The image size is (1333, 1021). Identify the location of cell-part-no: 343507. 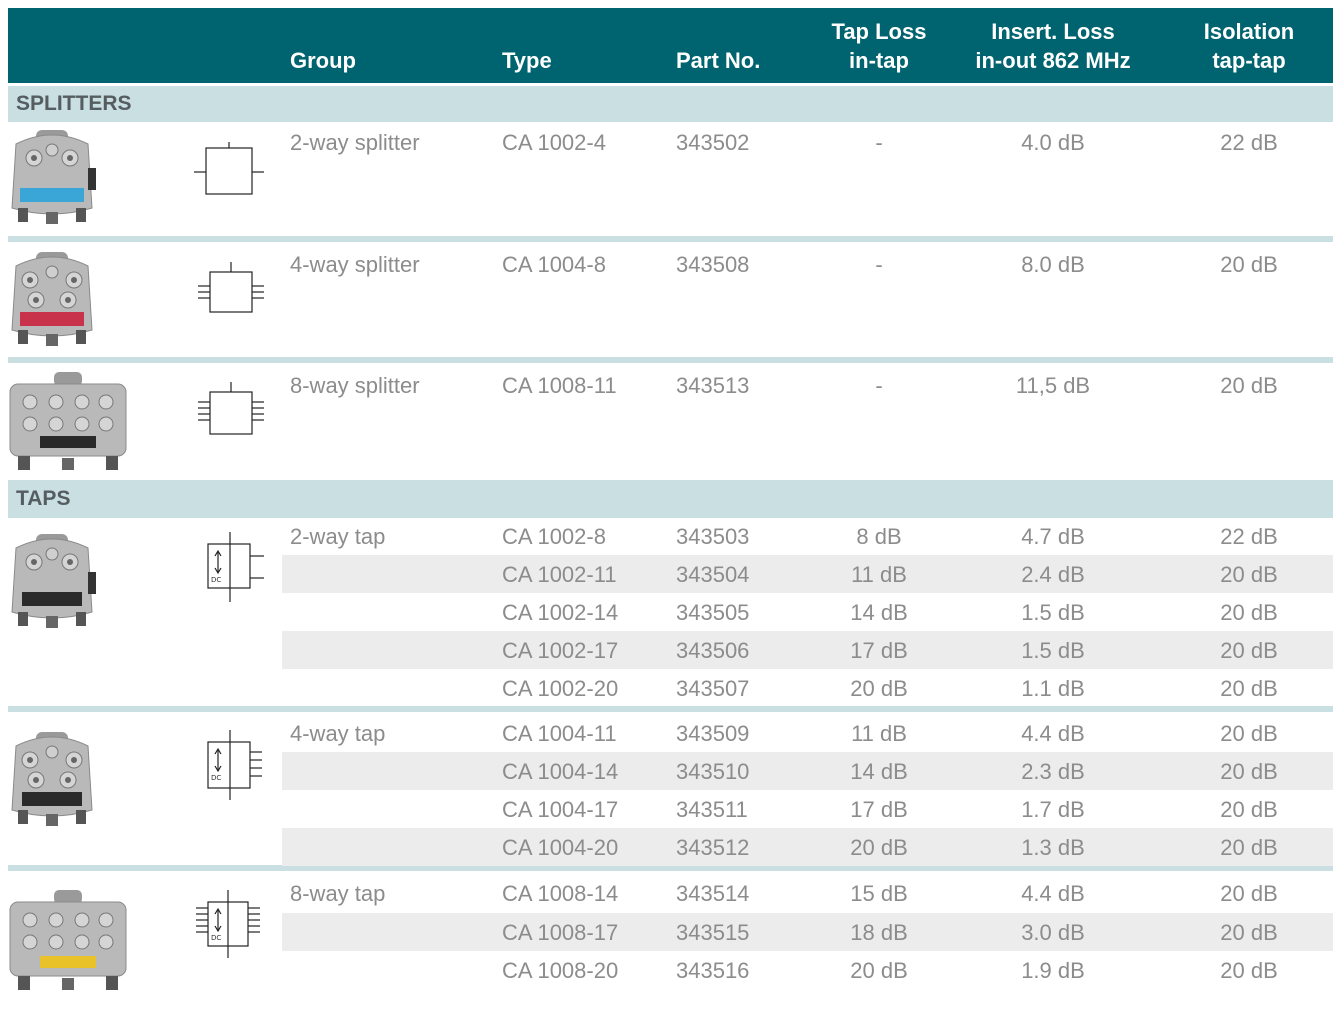
(713, 688).